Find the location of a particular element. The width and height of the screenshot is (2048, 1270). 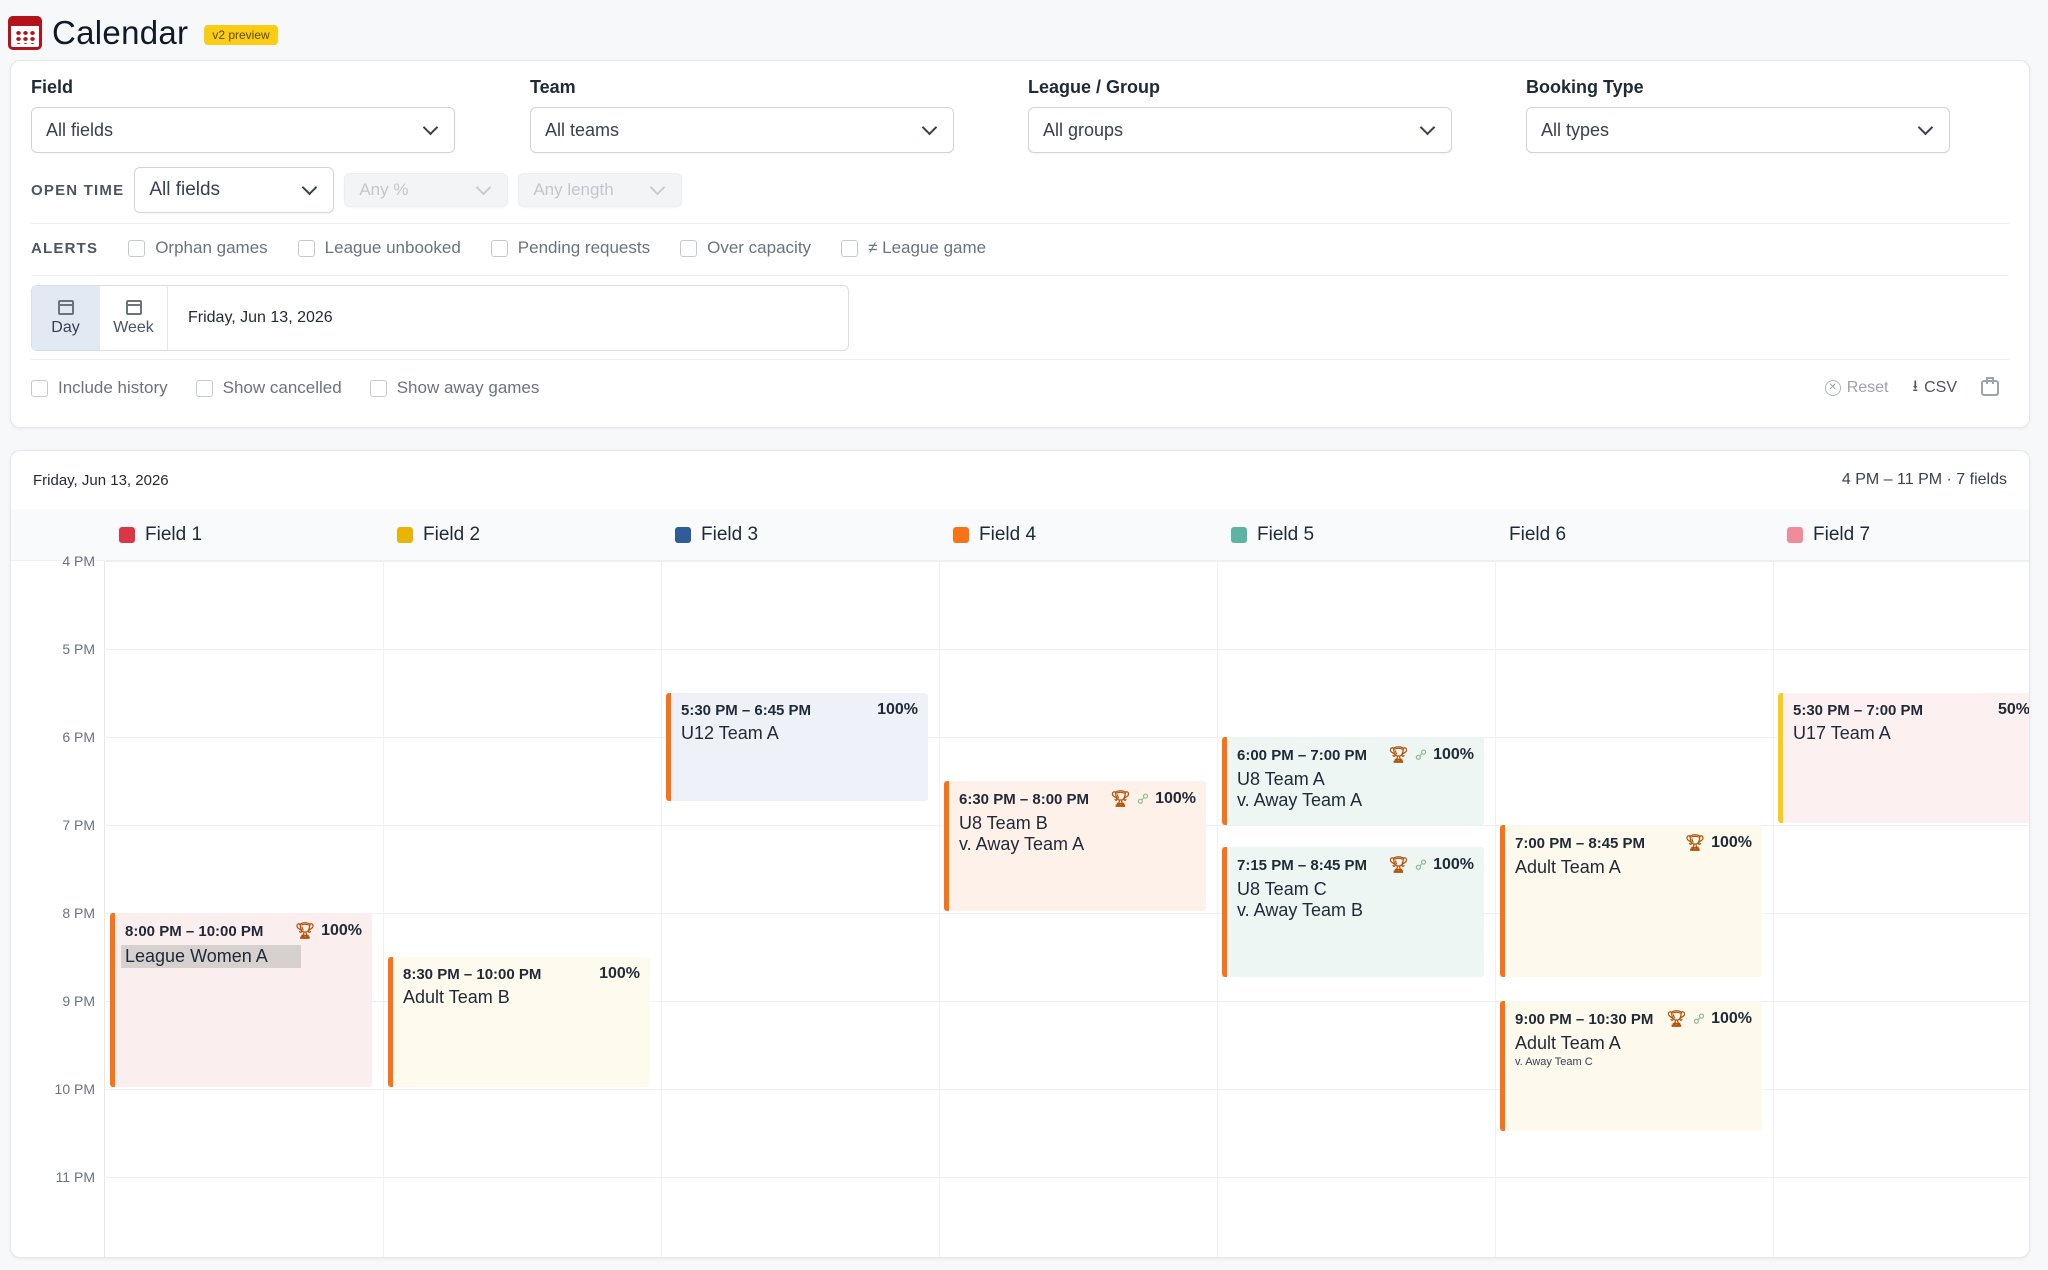

league-select-value: All groups is located at coordinates (1083, 129).